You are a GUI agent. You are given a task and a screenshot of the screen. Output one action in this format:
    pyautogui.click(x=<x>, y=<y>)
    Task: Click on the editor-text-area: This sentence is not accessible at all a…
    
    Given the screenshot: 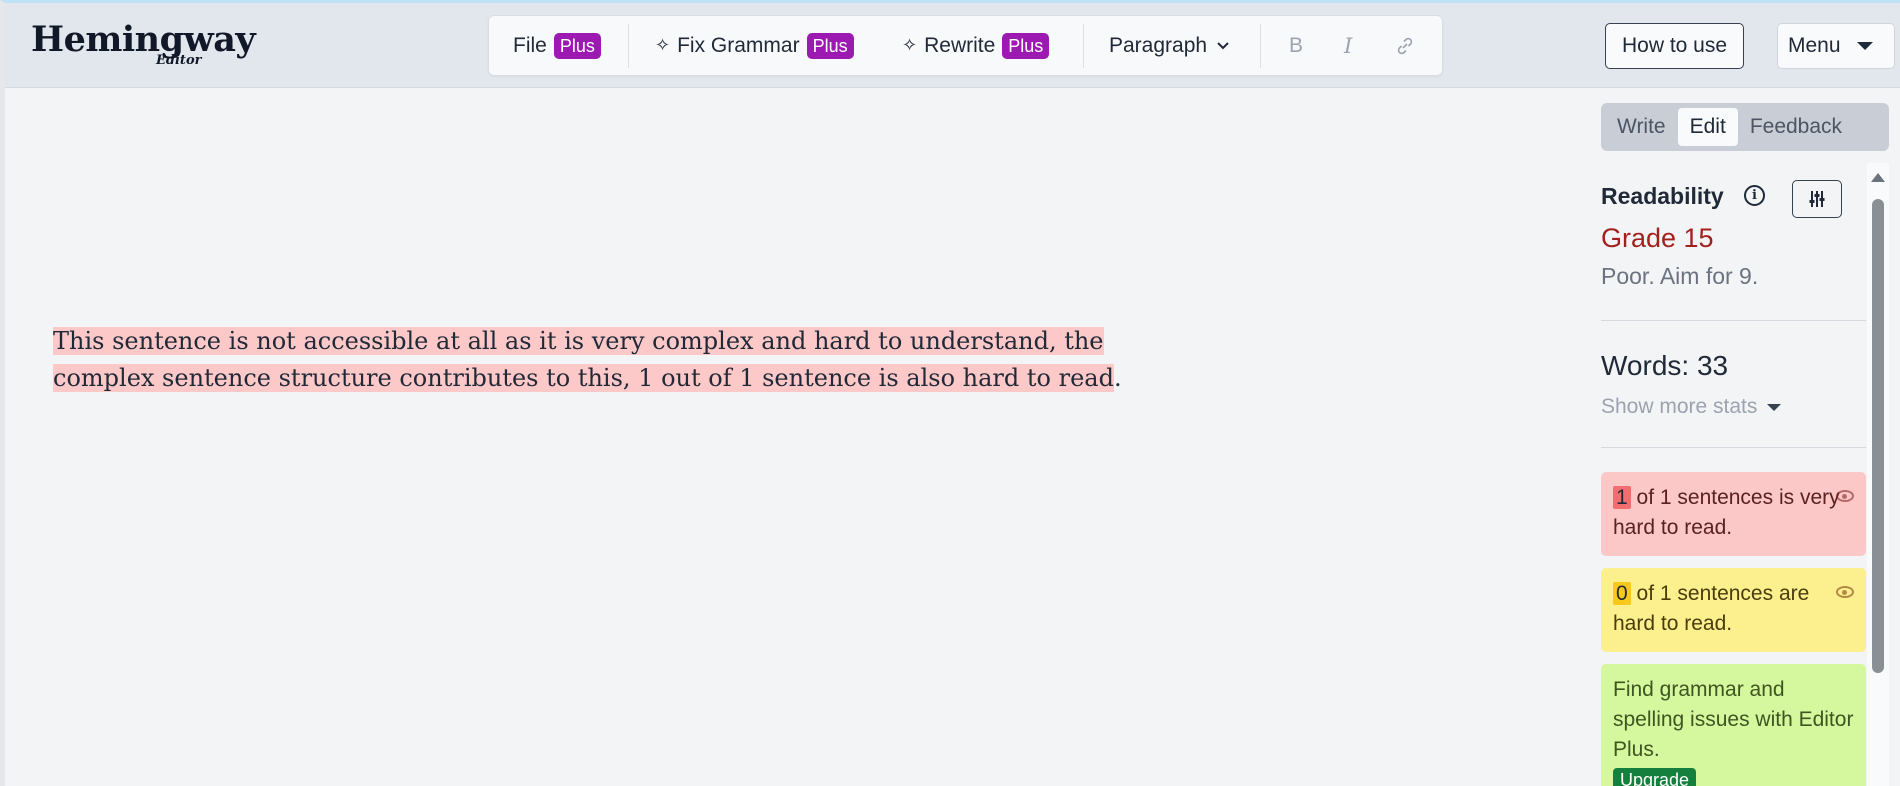 What is the action you would take?
    pyautogui.click(x=613, y=360)
    